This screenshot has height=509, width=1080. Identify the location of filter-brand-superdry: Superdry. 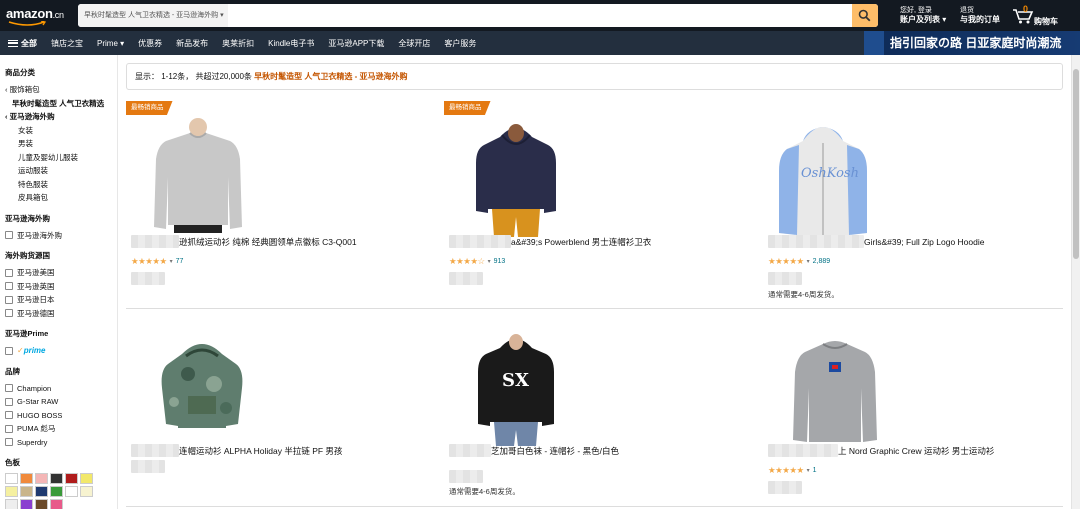
(61, 443).